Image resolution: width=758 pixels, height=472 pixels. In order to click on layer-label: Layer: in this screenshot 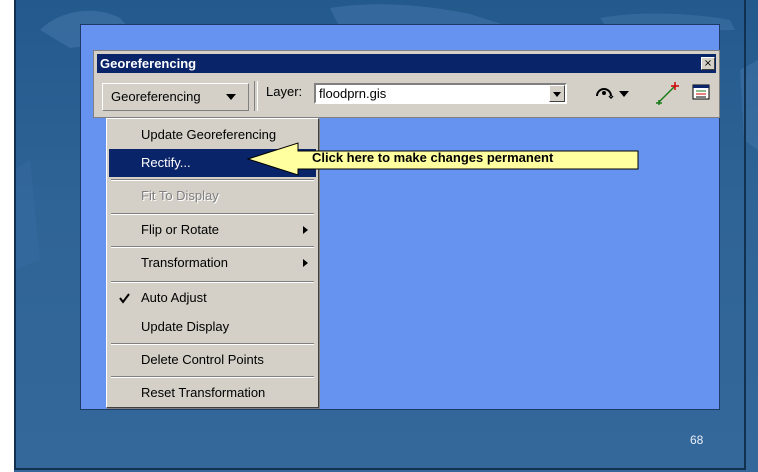, I will do `click(284, 91)`.